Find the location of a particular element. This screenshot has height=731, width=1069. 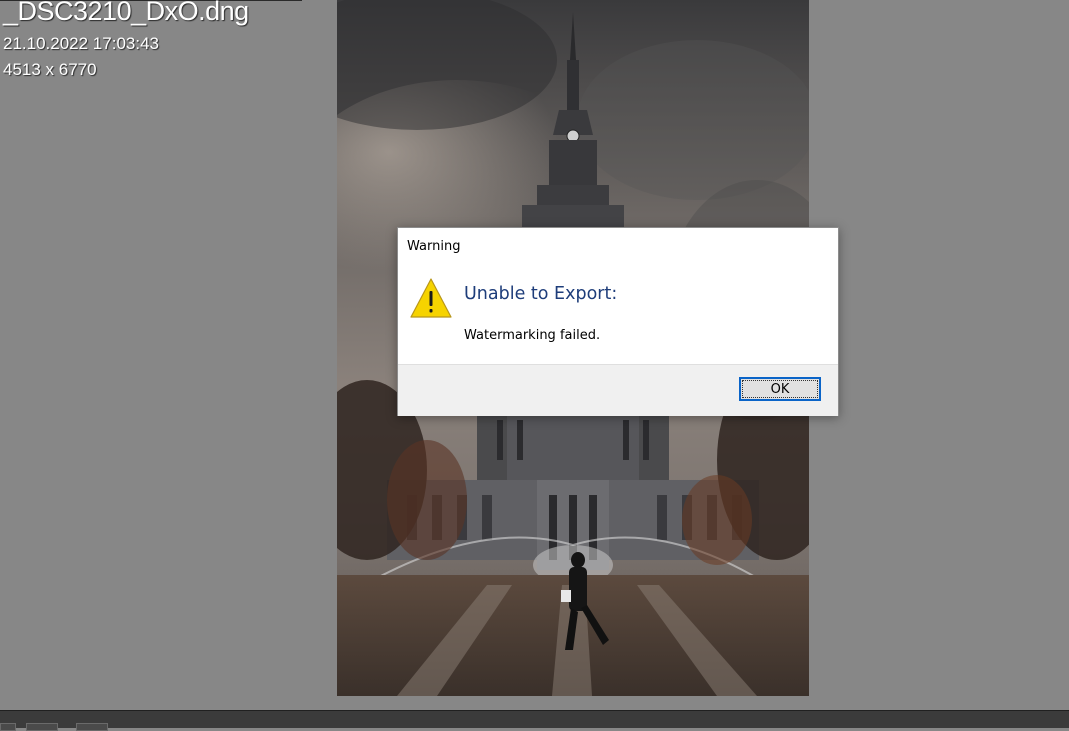

image-dimensions: 4513 x 6770 is located at coordinates (50, 69).